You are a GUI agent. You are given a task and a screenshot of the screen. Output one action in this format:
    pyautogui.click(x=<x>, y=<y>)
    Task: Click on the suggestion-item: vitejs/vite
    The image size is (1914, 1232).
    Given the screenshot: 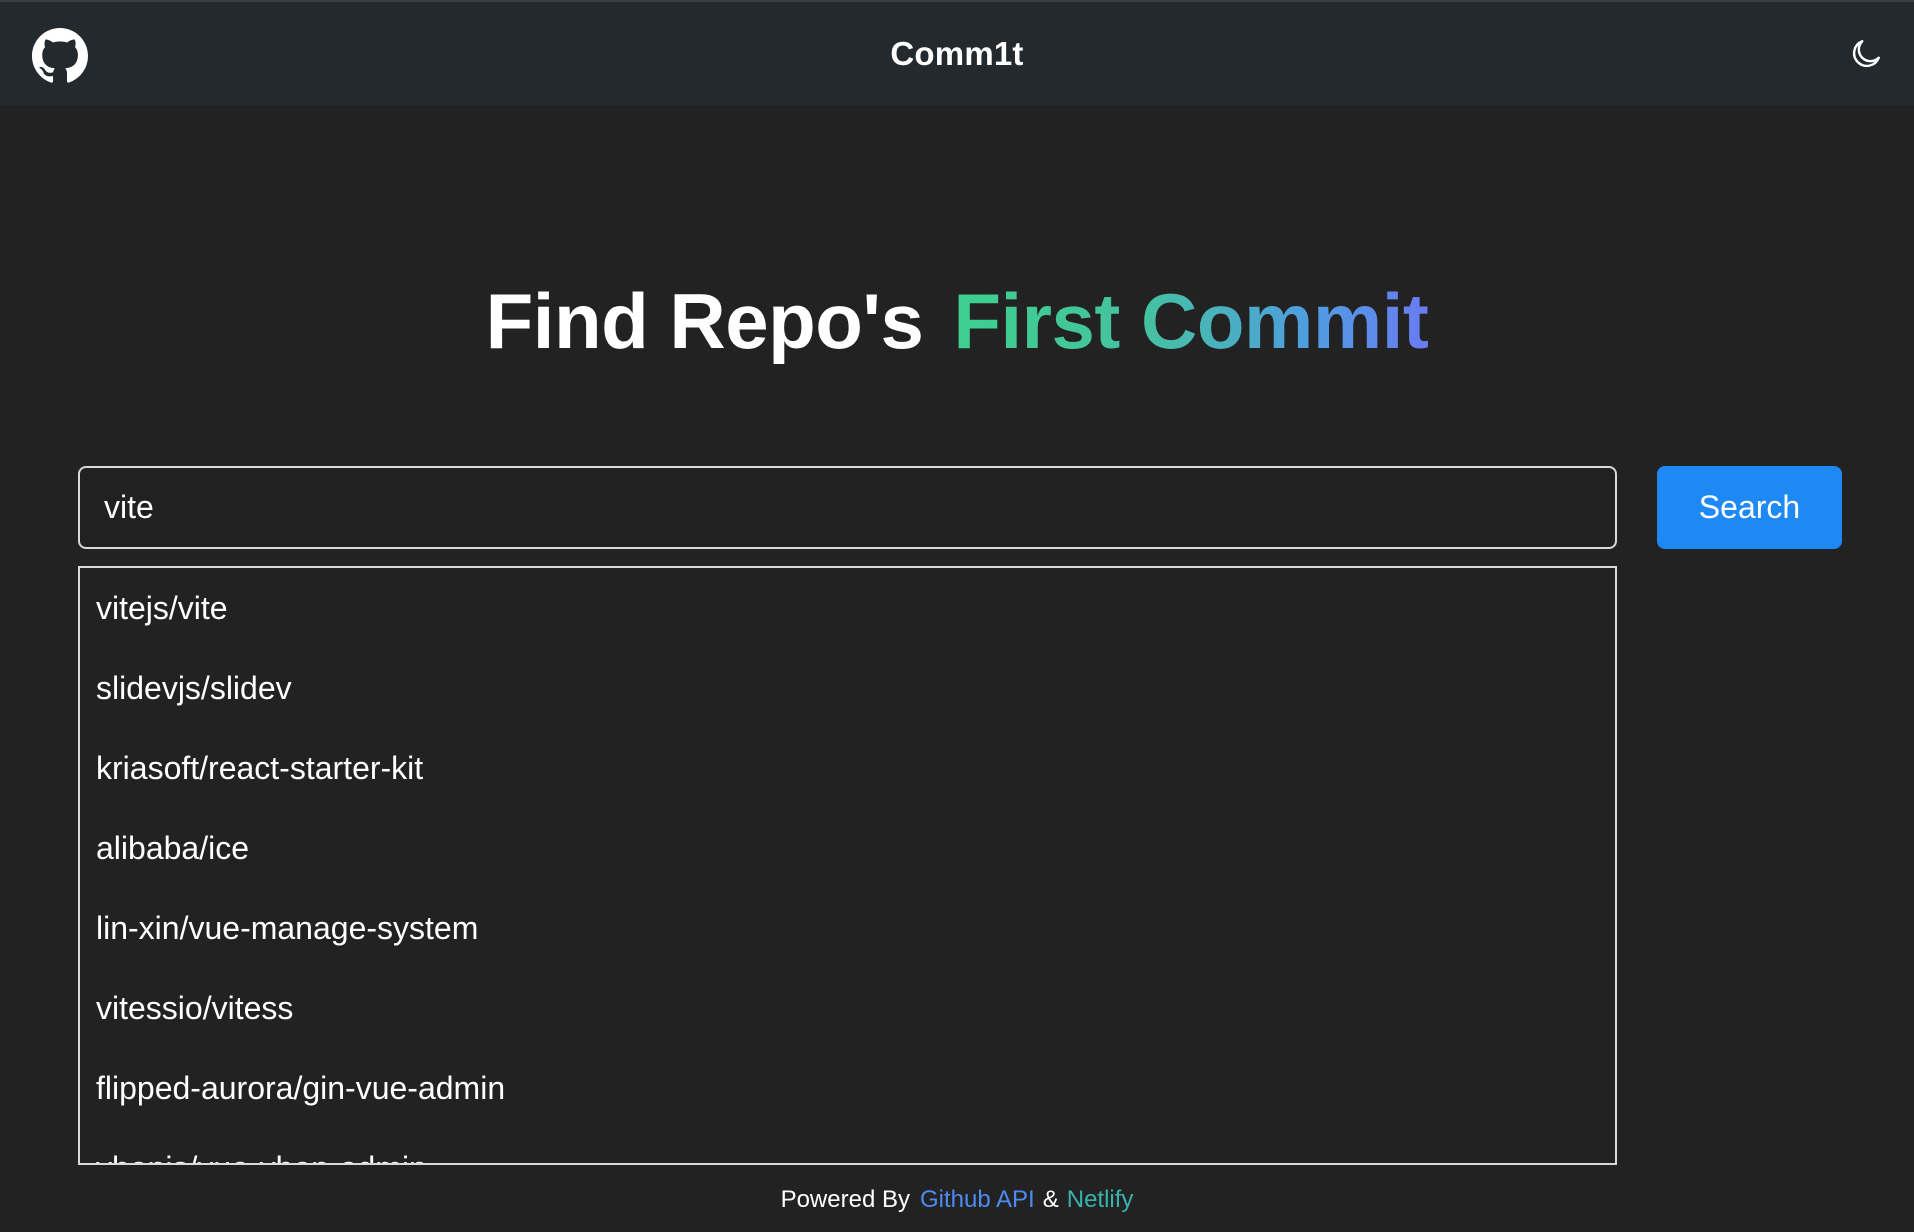 What is the action you would take?
    pyautogui.click(x=847, y=608)
    